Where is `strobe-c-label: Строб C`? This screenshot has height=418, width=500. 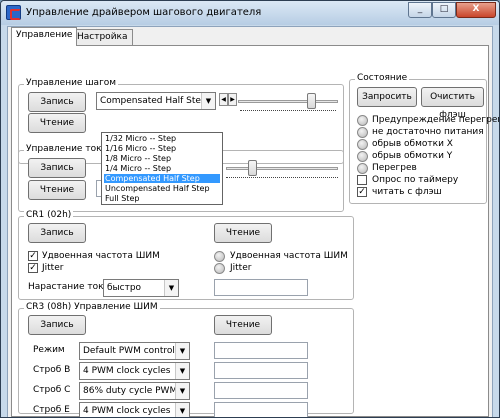 strobe-c-label: Строб C is located at coordinates (52, 390).